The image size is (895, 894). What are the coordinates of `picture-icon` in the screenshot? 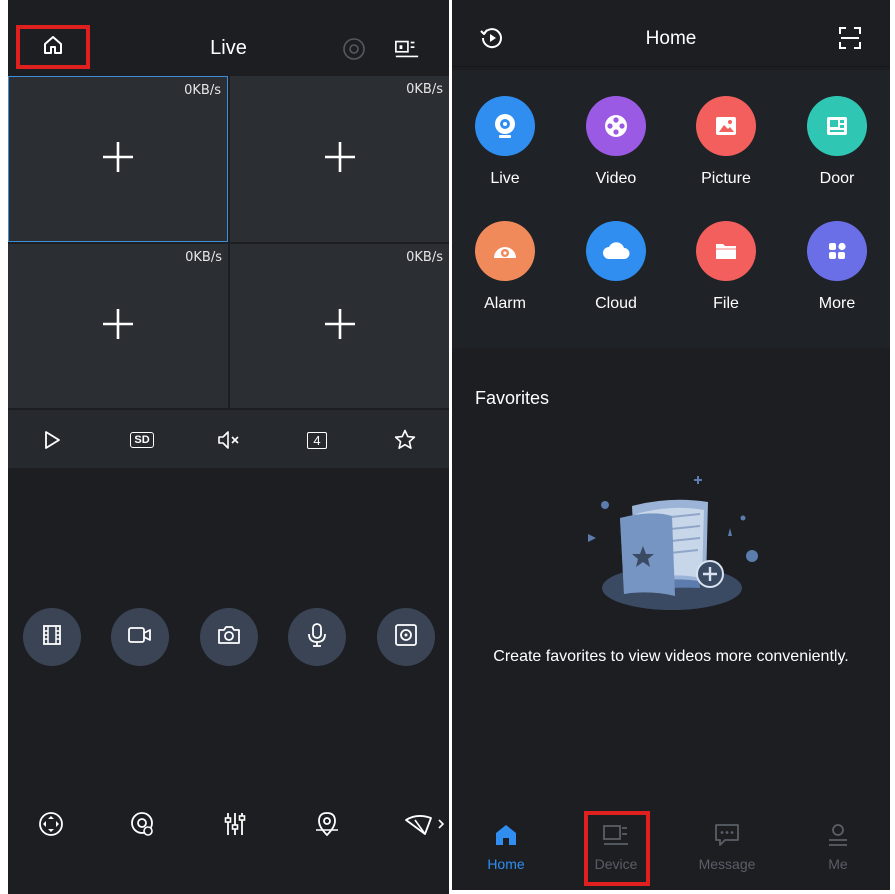 It's located at (726, 126).